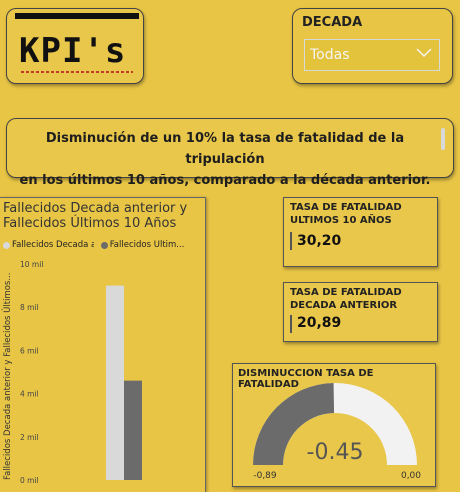 This screenshot has width=460, height=492. Describe the element at coordinates (337, 432) in the screenshot. I see `gauge-plot: -0.45 -0,89 0,00` at that location.